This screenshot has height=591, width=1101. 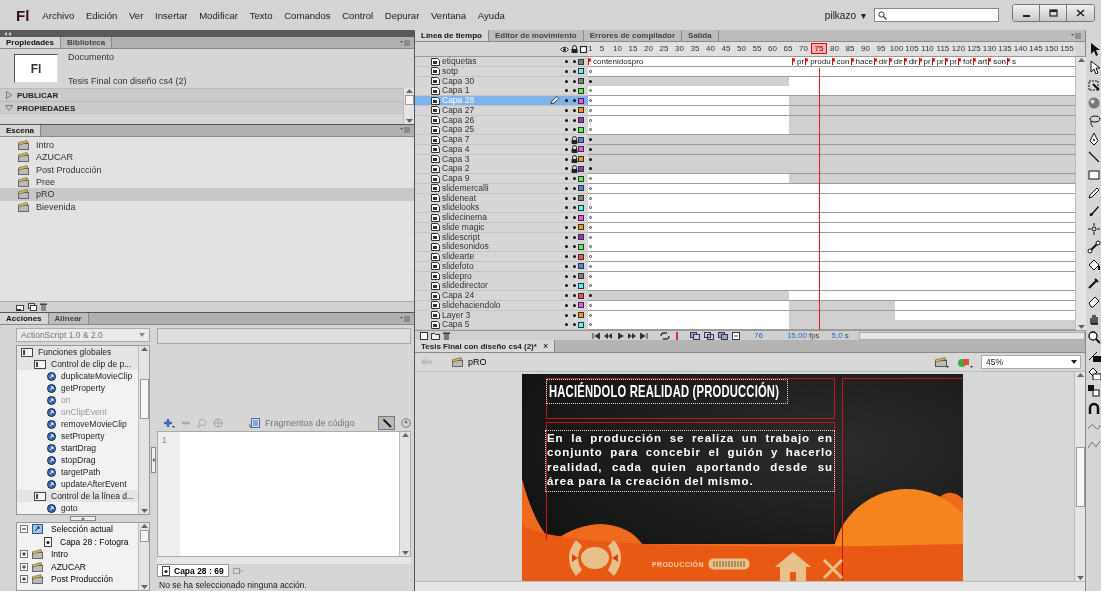 I want to click on frame-number: 10, so click(x=617, y=48).